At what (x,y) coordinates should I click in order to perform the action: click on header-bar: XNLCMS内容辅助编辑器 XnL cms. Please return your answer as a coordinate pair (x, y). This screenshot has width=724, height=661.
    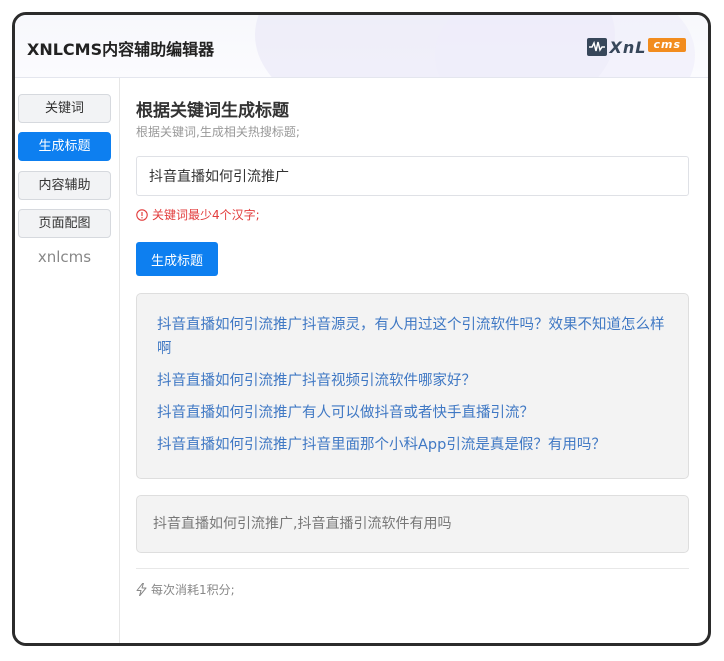
    Looking at the image, I should click on (361, 46).